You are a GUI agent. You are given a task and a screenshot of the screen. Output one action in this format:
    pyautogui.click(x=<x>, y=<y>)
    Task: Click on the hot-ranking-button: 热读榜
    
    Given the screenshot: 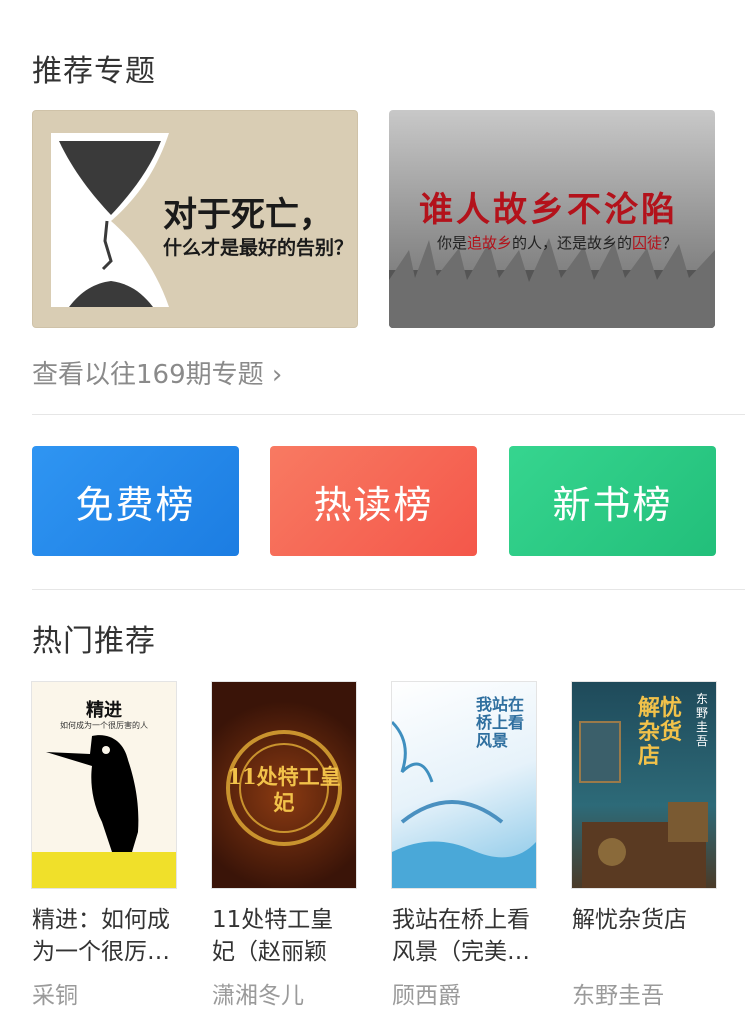 What is the action you would take?
    pyautogui.click(x=373, y=501)
    